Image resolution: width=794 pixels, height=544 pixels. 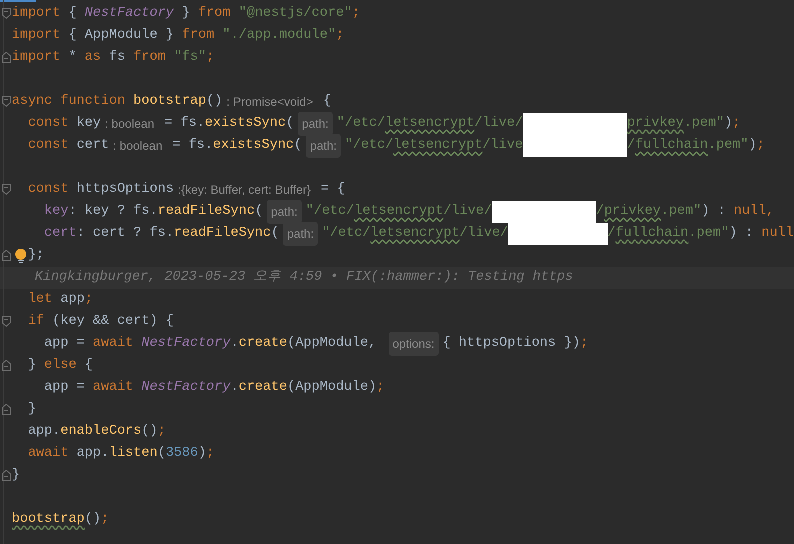 What do you see at coordinates (69, 102) in the screenshot?
I see `keyword: async function` at bounding box center [69, 102].